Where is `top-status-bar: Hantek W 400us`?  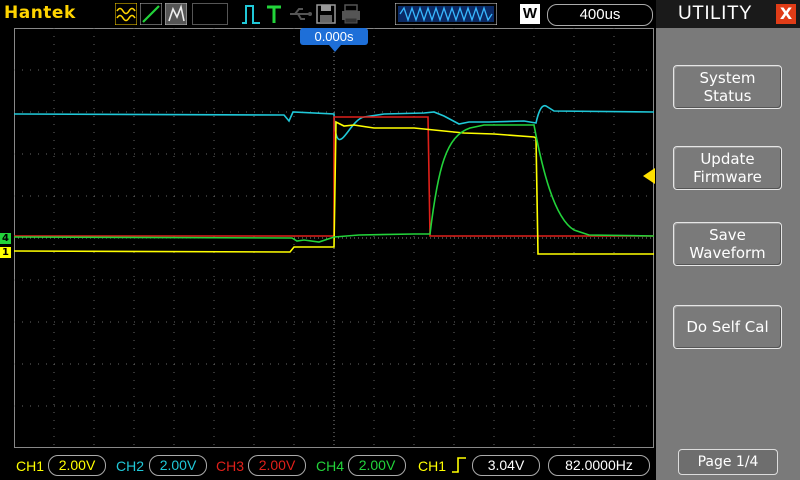 top-status-bar: Hantek W 400us is located at coordinates (327, 14).